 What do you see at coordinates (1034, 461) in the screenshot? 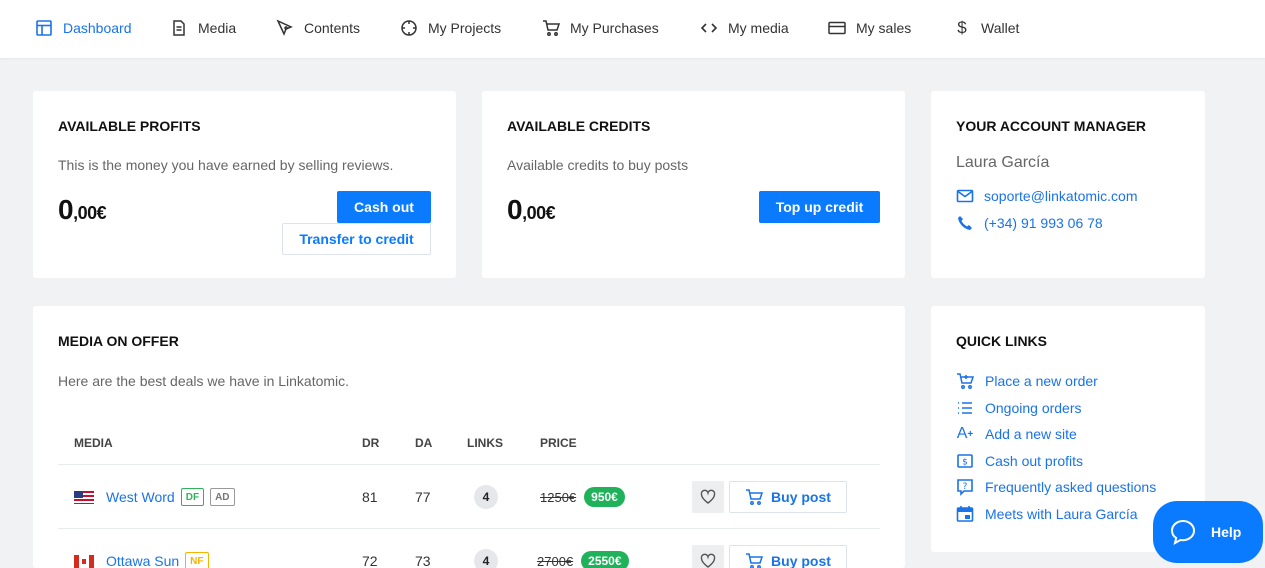
I see `quicklink-label: Cash out profits` at bounding box center [1034, 461].